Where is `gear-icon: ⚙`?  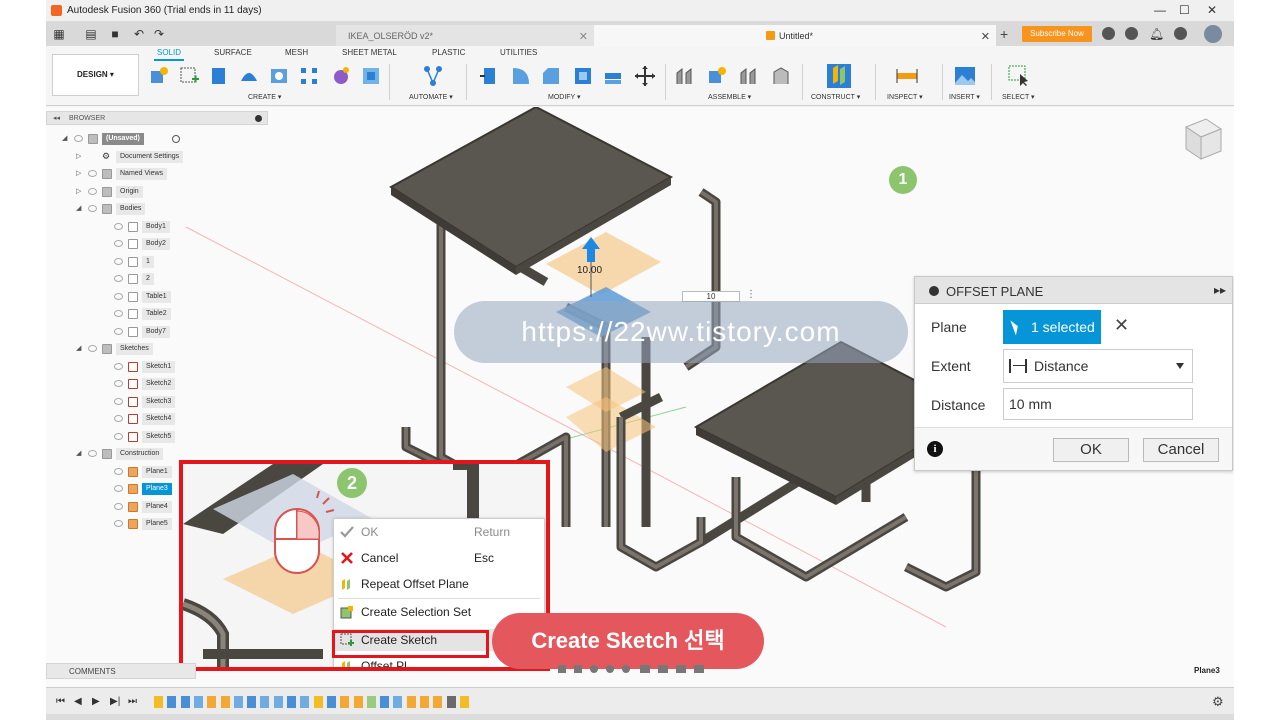
gear-icon: ⚙ is located at coordinates (1218, 702).